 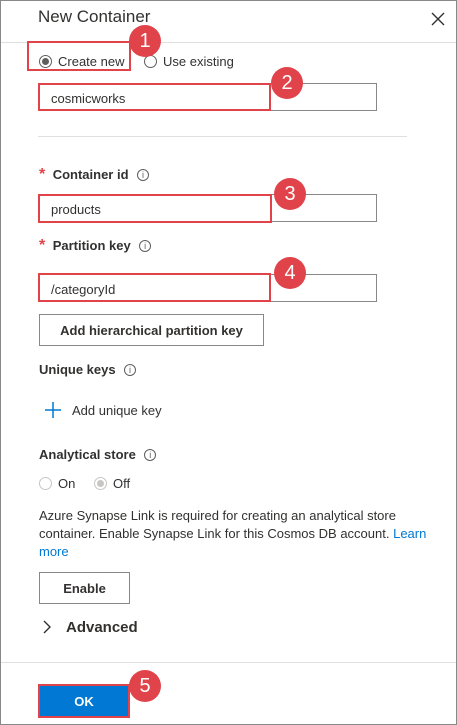 What do you see at coordinates (77, 369) in the screenshot?
I see `unique-keys-label: Unique keys` at bounding box center [77, 369].